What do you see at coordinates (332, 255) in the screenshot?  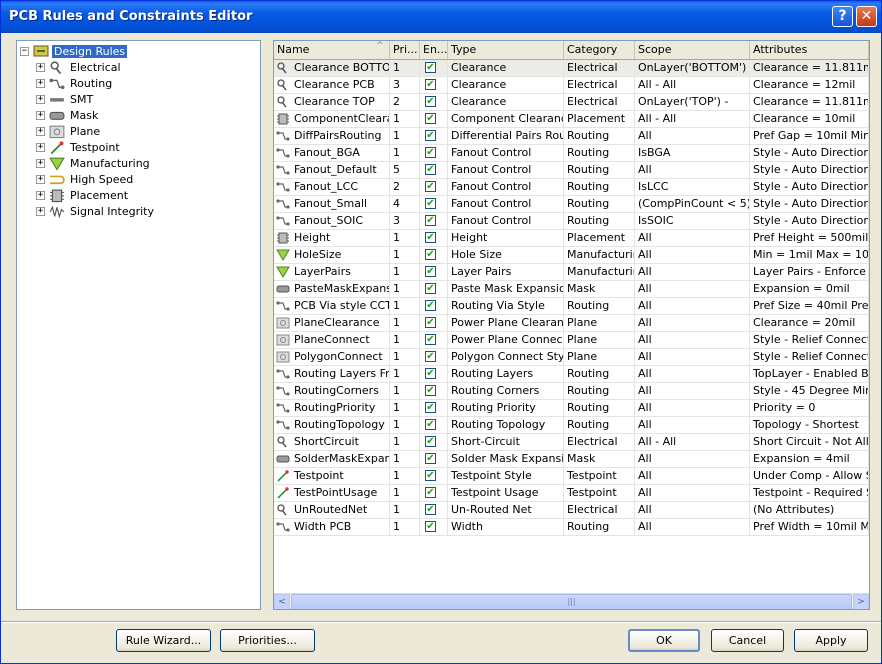 I see `rule-name-cell: HoleSize` at bounding box center [332, 255].